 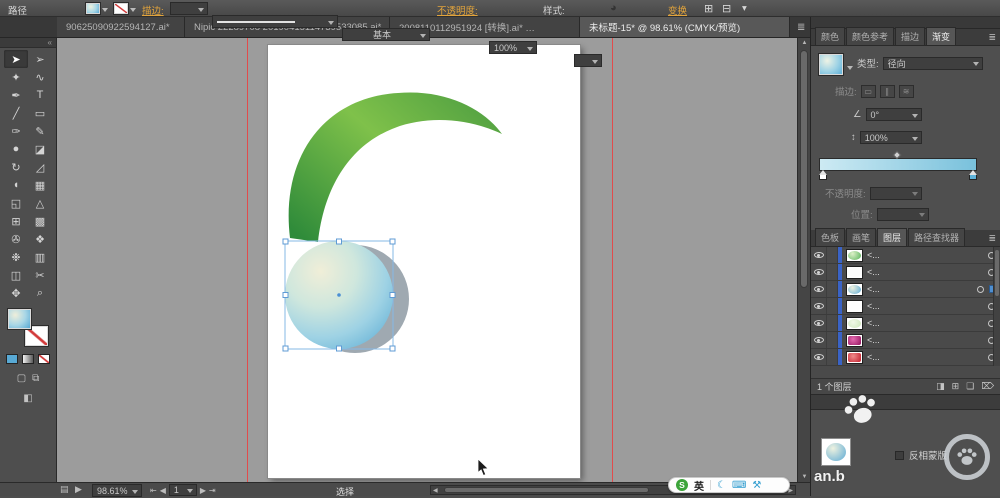 I want to click on draw-normal-icon: ▢, so click(x=21, y=378).